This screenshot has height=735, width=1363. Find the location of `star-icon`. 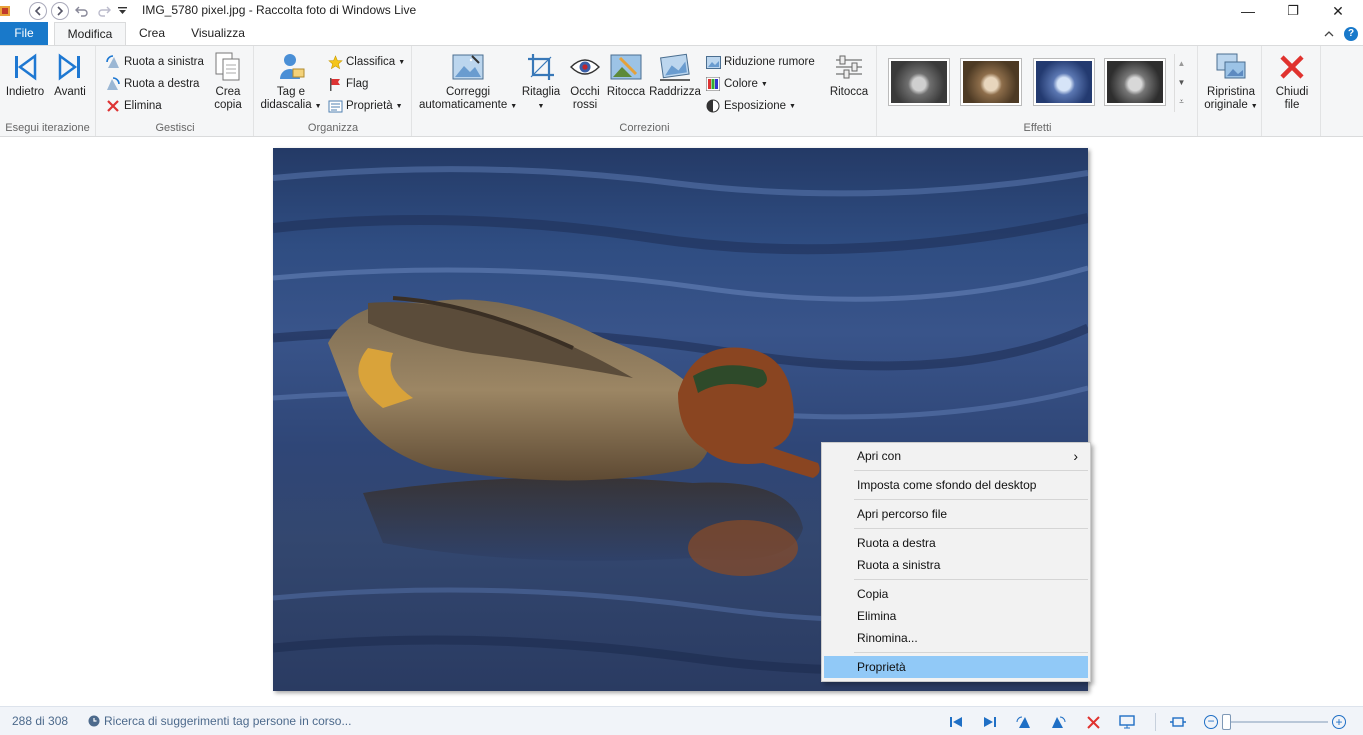

star-icon is located at coordinates (335, 62).